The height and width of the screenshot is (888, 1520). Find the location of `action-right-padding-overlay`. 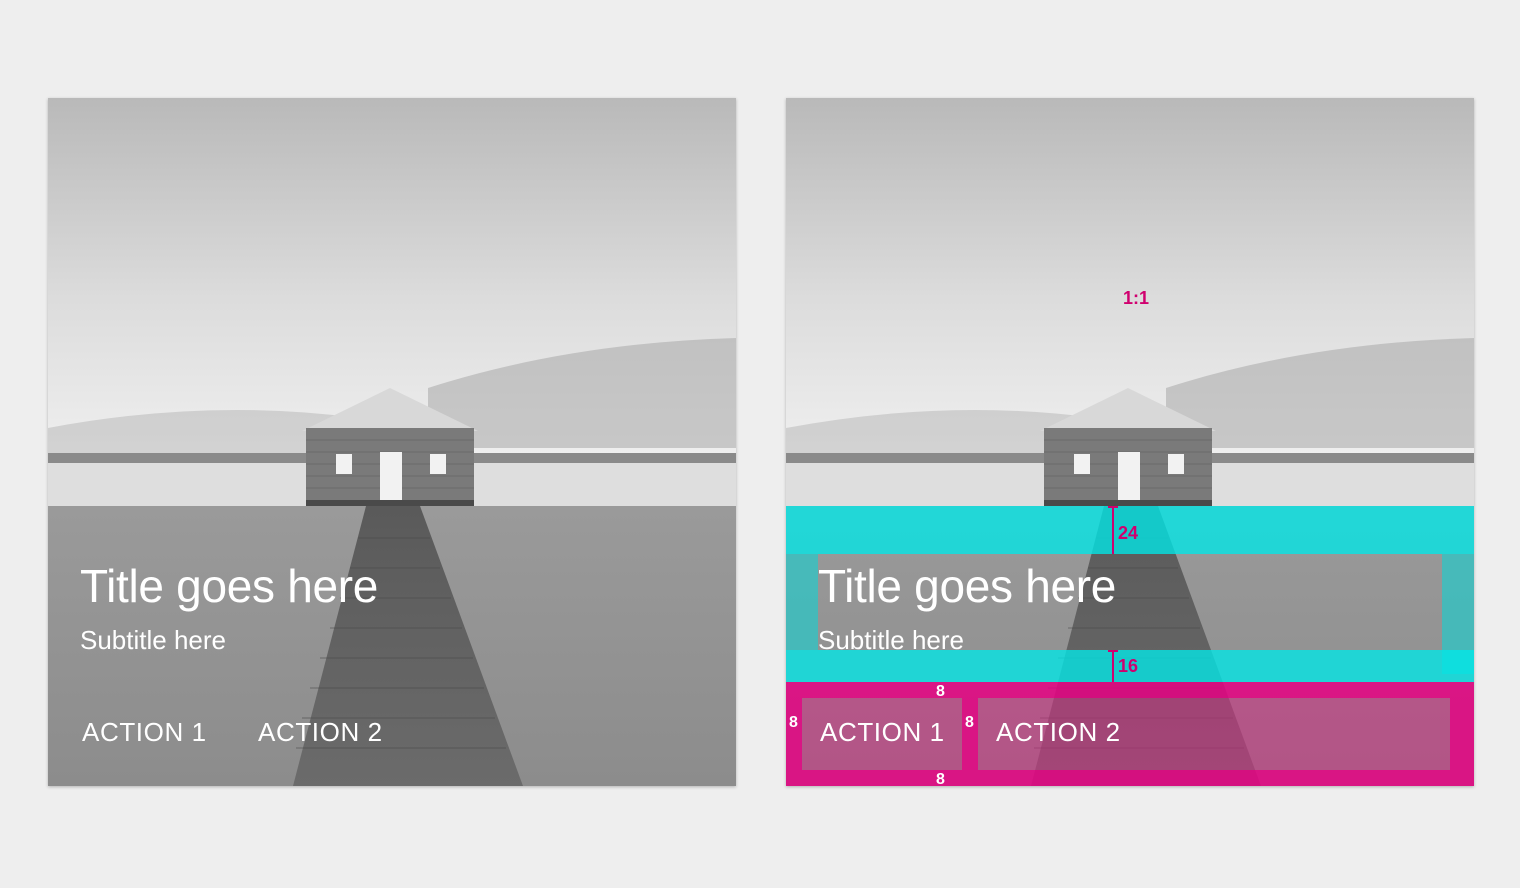

action-right-padding-overlay is located at coordinates (1462, 734).